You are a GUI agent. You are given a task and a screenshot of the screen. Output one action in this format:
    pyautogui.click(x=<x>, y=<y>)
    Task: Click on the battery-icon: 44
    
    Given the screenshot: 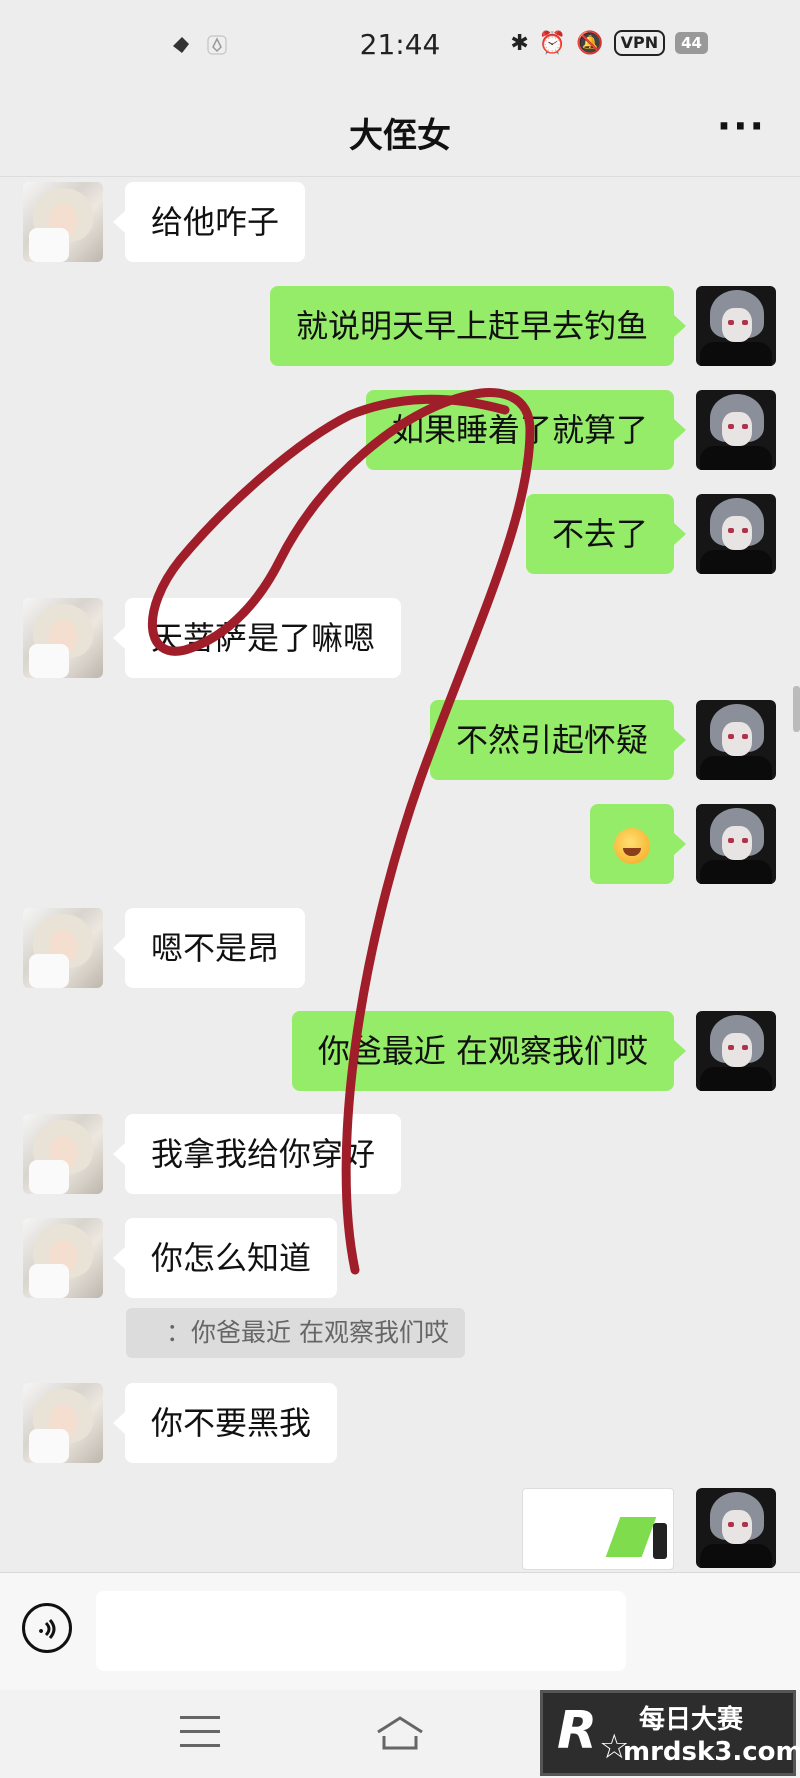 What is the action you would take?
    pyautogui.click(x=691, y=43)
    